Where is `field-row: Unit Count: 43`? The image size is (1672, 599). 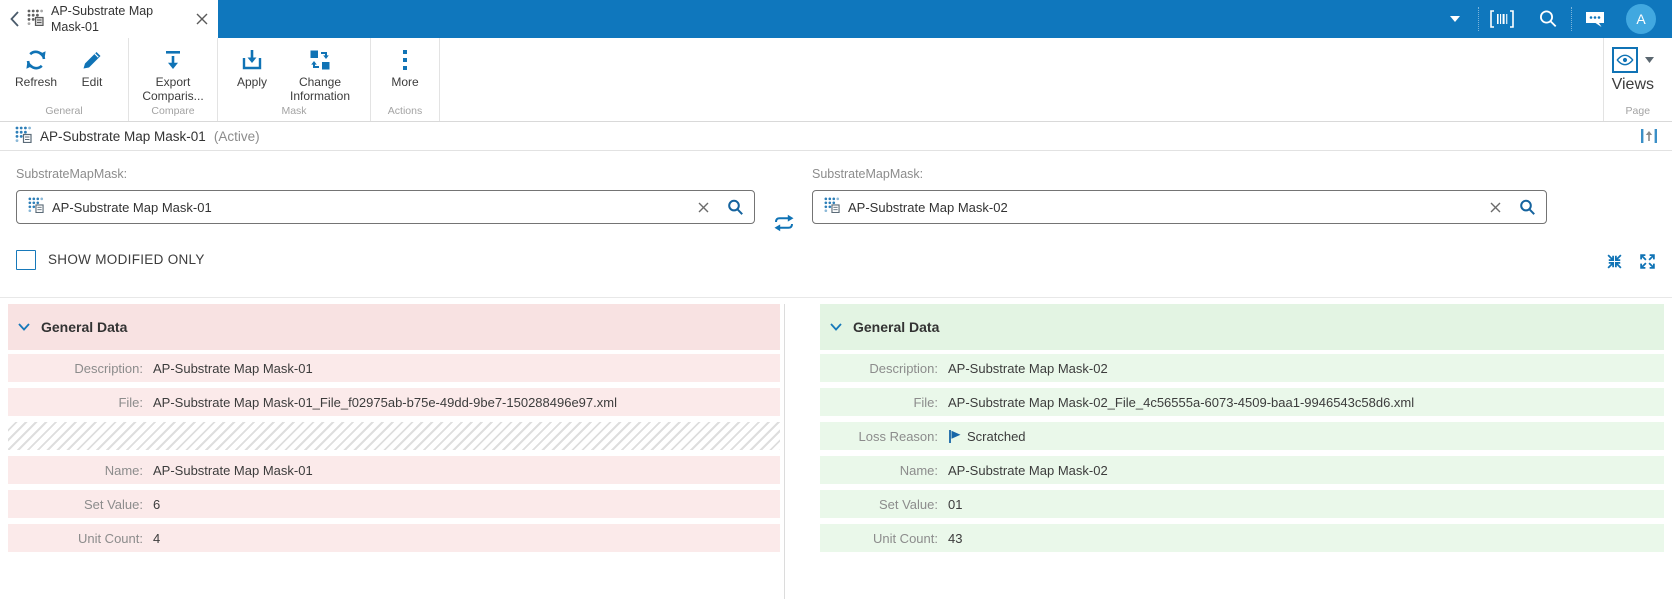 field-row: Unit Count: 43 is located at coordinates (1242, 538).